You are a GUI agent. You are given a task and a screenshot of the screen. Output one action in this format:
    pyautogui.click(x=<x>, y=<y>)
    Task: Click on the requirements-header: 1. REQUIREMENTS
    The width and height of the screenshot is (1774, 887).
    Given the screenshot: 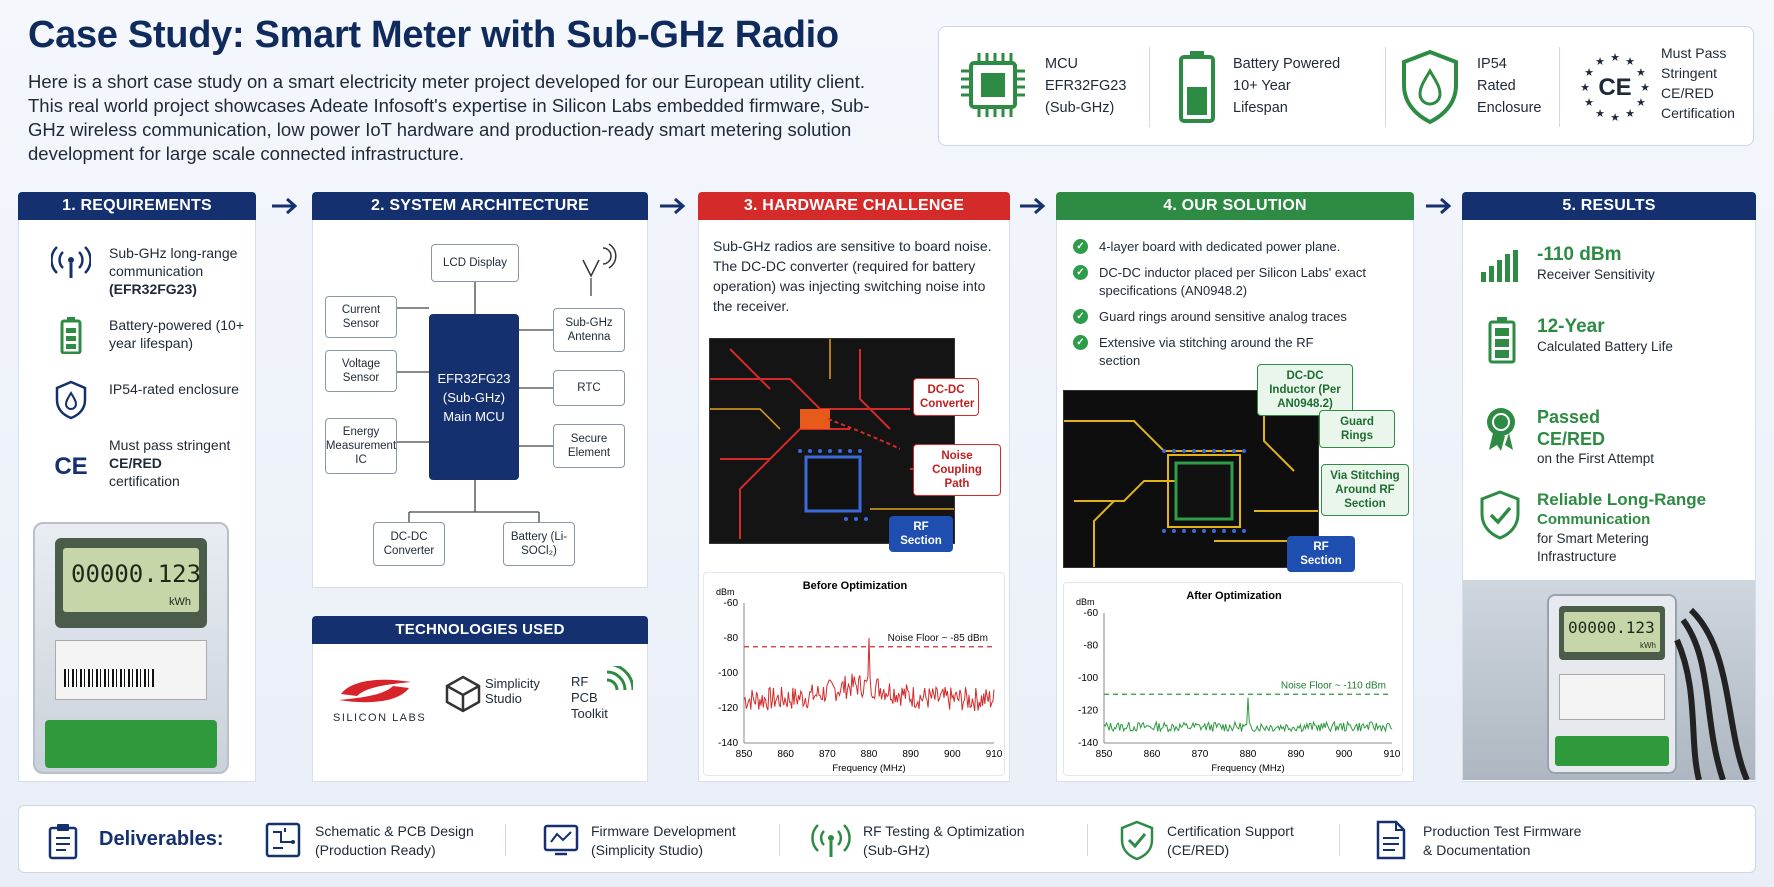 What is the action you would take?
    pyautogui.click(x=137, y=206)
    